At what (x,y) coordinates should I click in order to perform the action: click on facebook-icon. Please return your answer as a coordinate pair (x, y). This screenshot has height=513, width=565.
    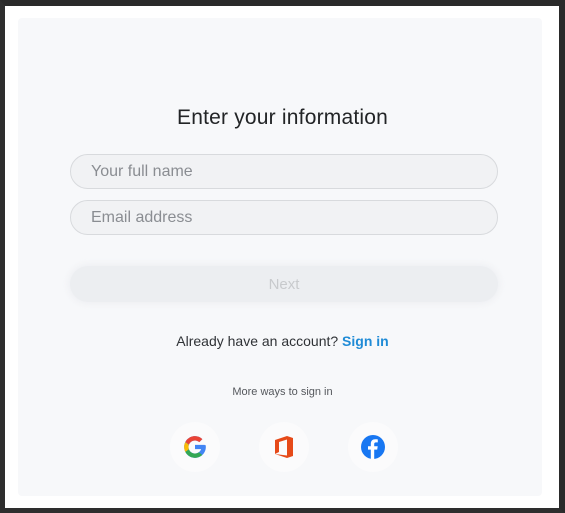
    Looking at the image, I should click on (373, 447).